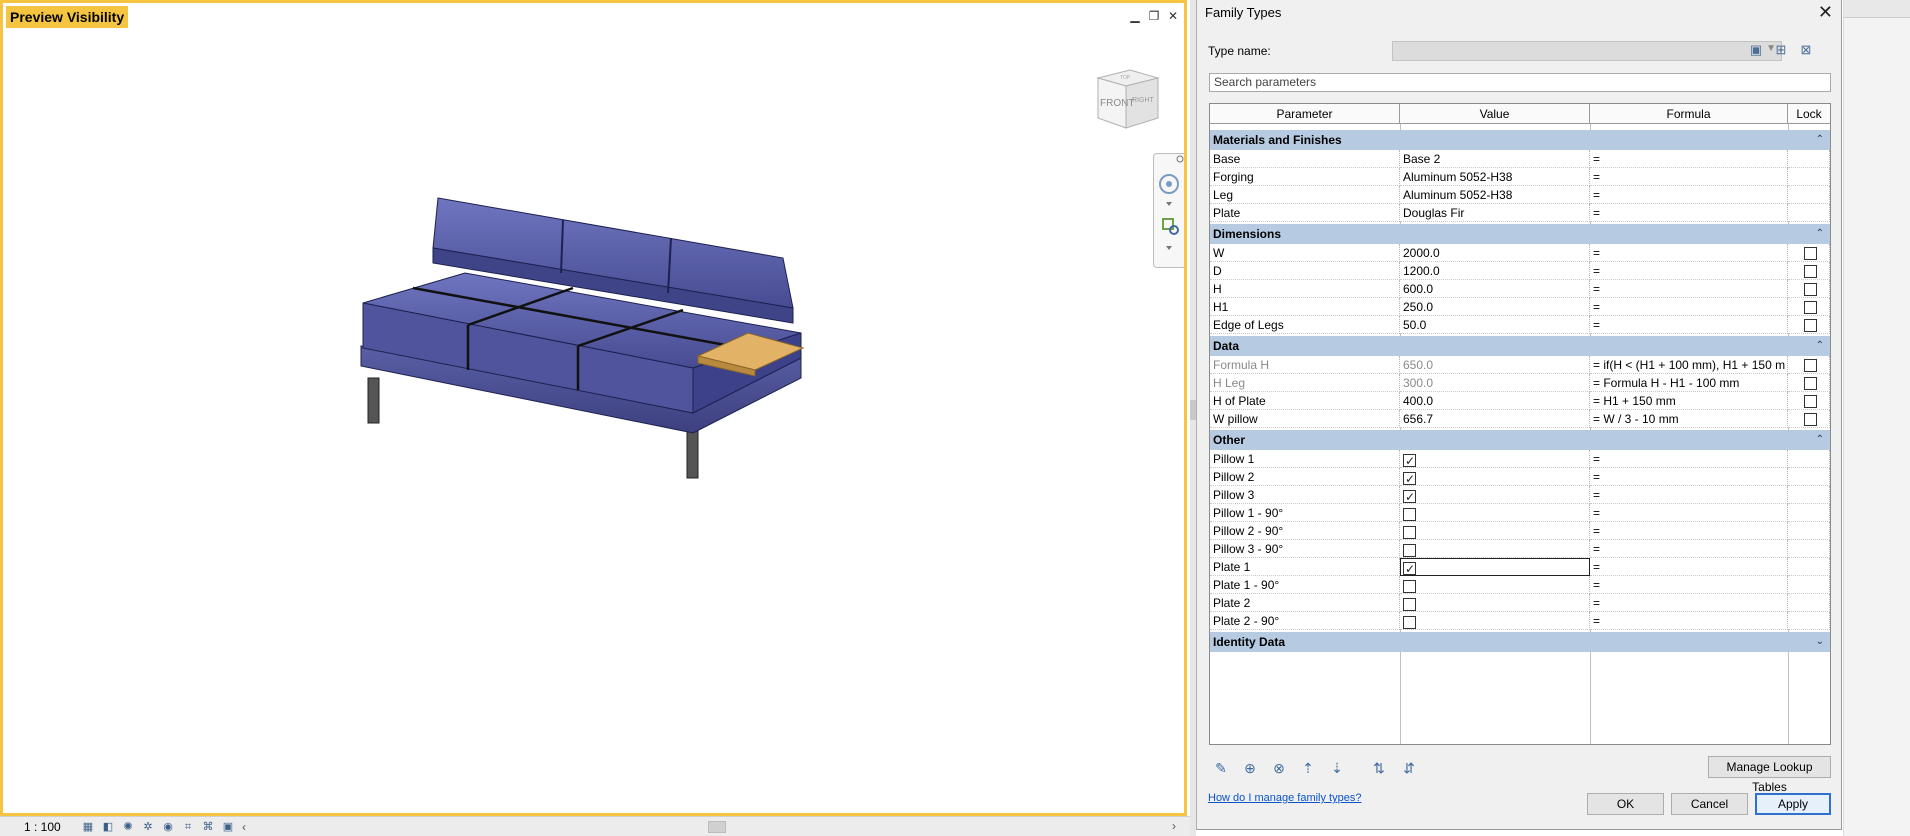 This screenshot has width=1910, height=836. Describe the element at coordinates (108, 827) in the screenshot. I see `visual-style-icon: ◧` at that location.